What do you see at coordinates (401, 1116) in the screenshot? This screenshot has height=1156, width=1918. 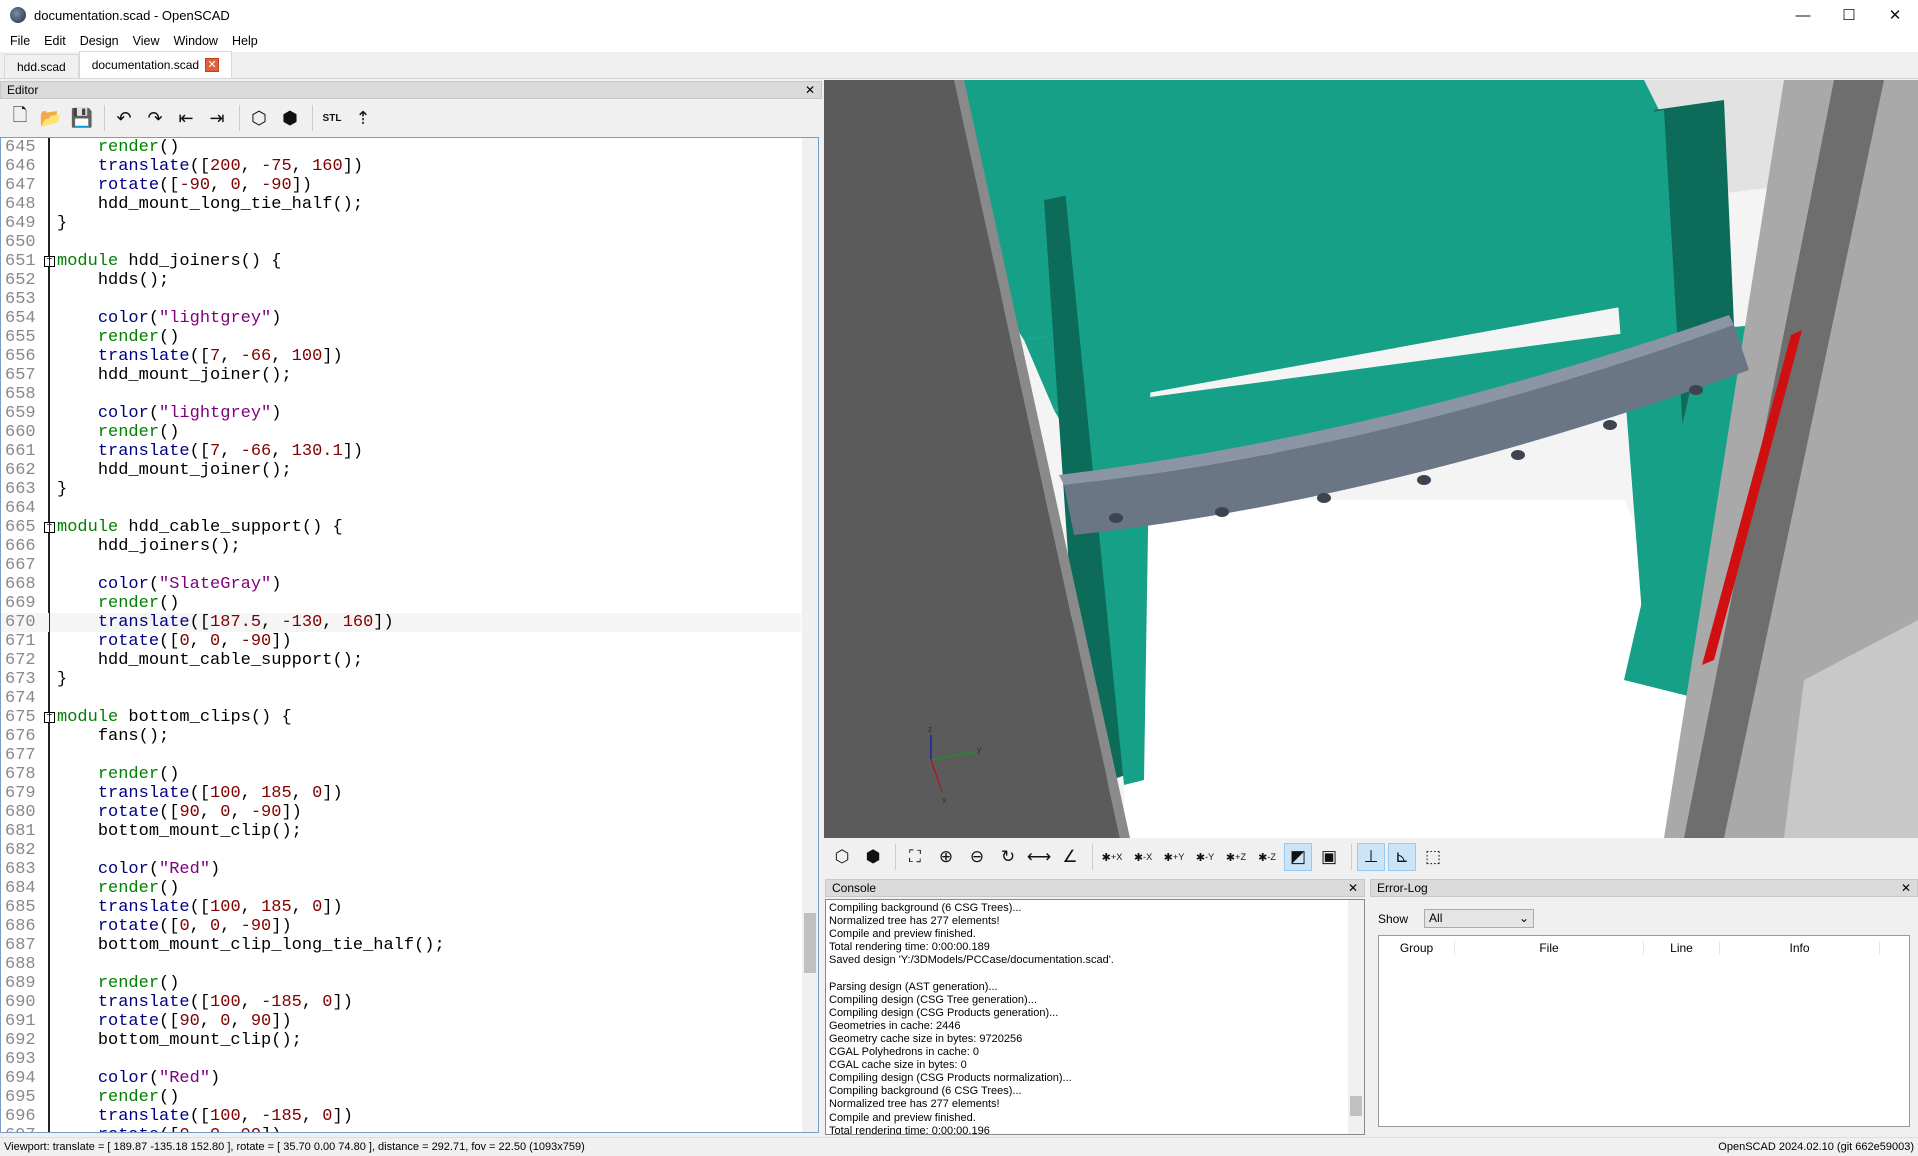 I see `code-line: 696 translate([100, -185, 0])` at bounding box center [401, 1116].